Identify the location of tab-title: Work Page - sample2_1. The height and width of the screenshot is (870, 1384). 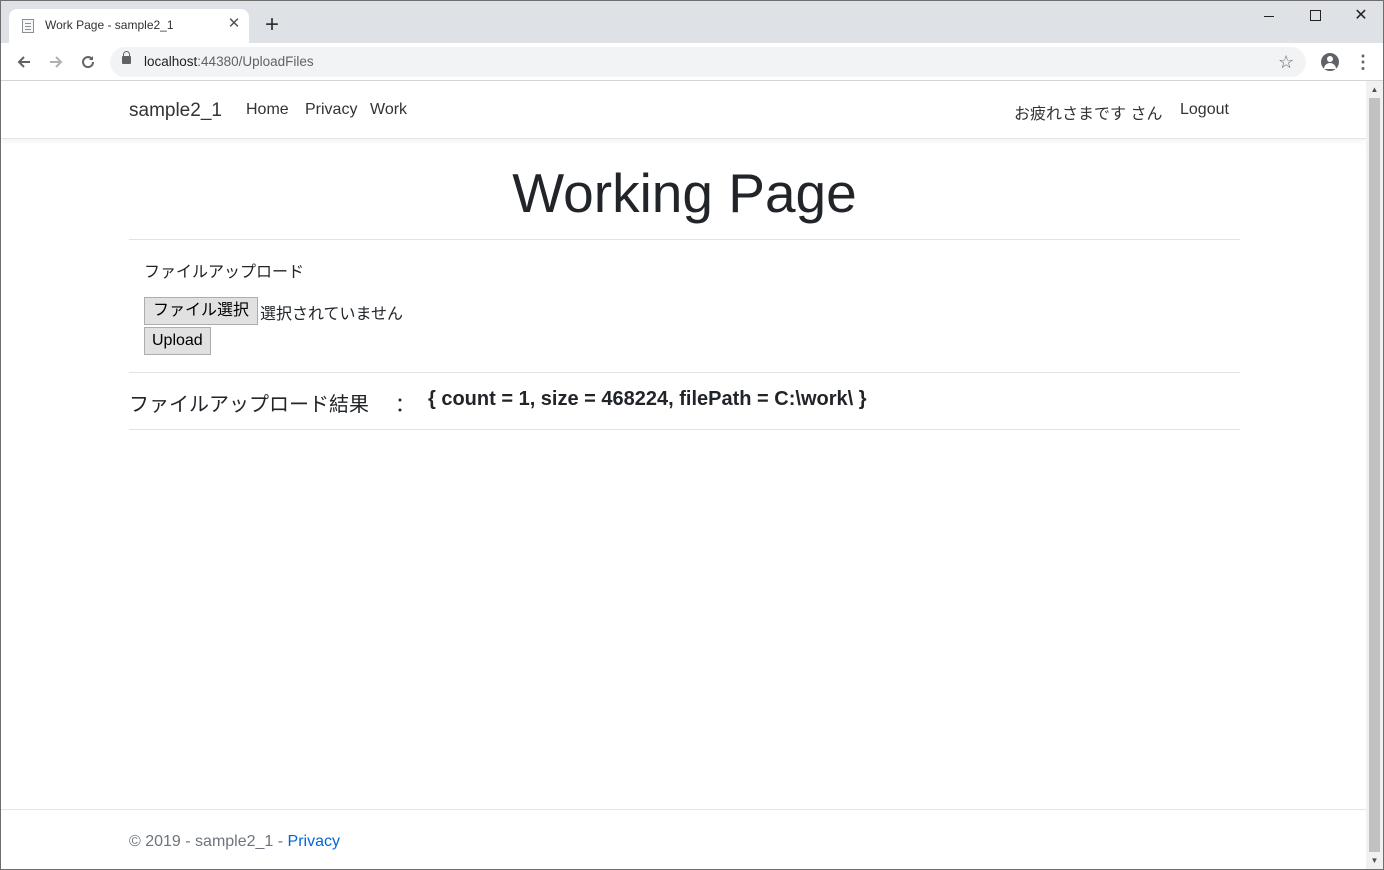
(109, 25).